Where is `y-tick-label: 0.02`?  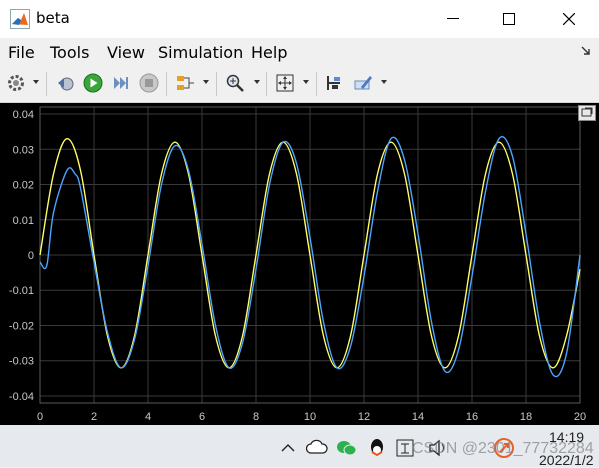
y-tick-label: 0.02 is located at coordinates (23, 186).